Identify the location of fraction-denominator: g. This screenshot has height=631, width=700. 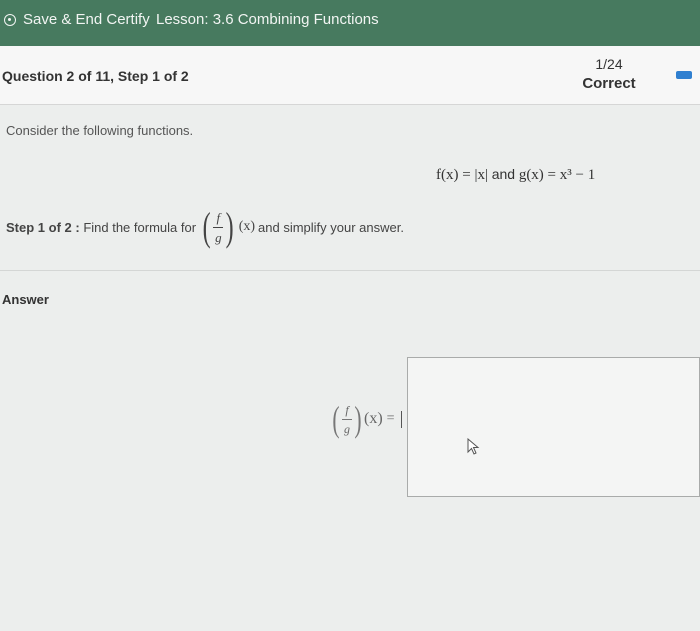
(218, 237).